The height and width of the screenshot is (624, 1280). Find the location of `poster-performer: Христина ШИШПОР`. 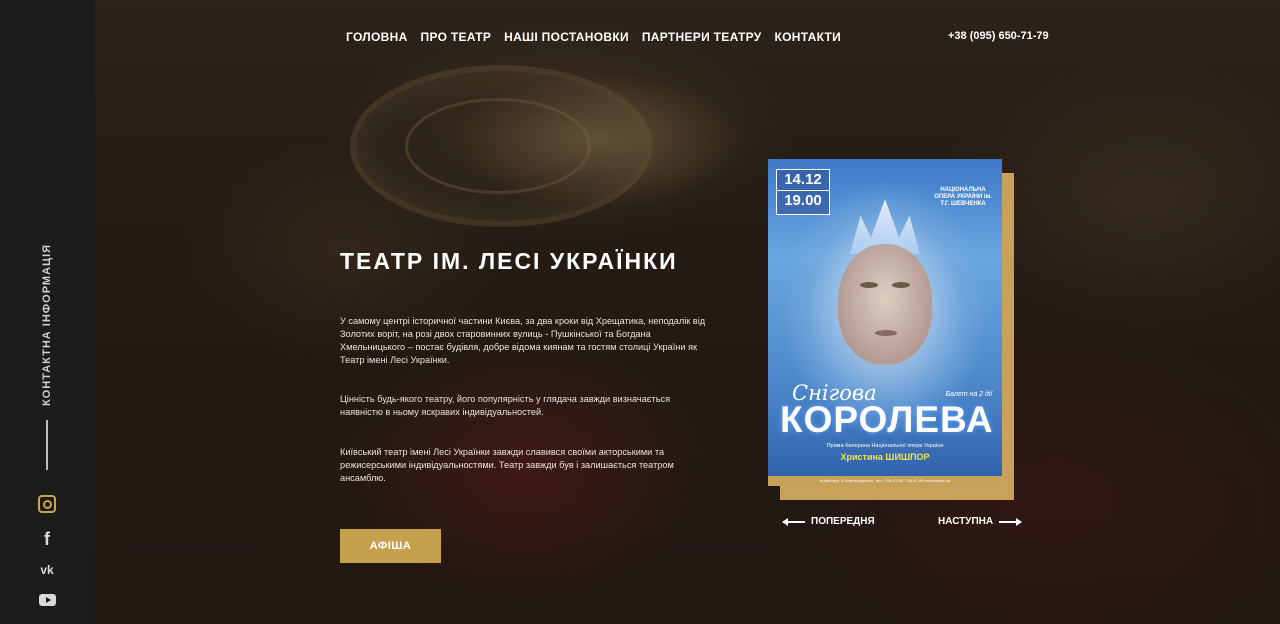

poster-performer: Христина ШИШПОР is located at coordinates (885, 457).